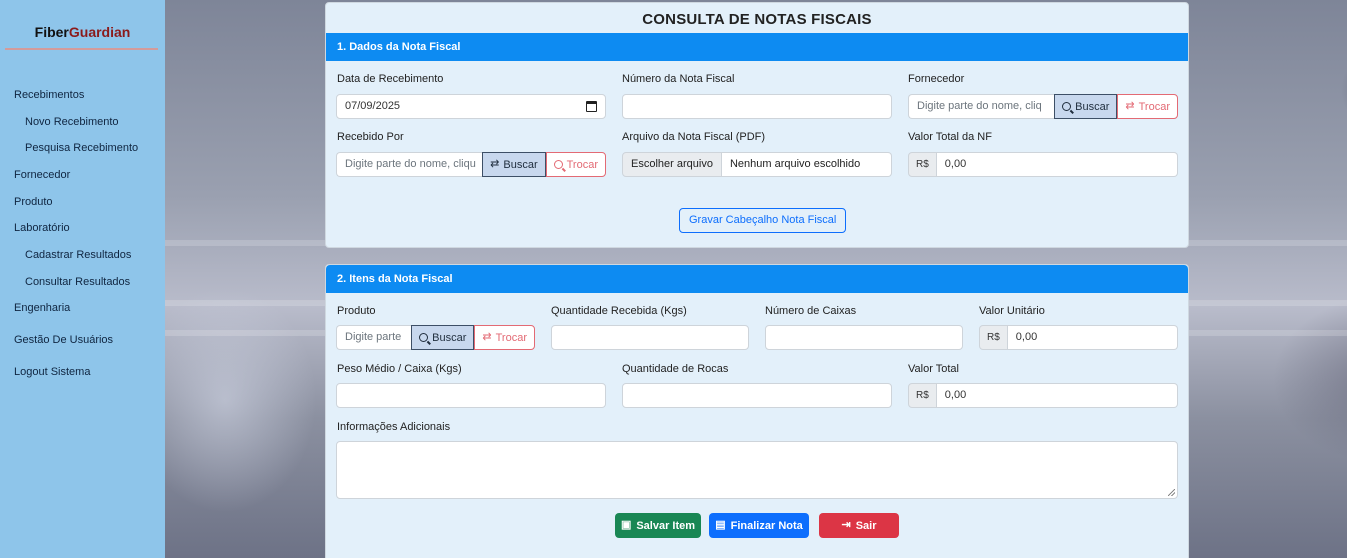 The height and width of the screenshot is (558, 1347). What do you see at coordinates (1057, 395) in the screenshot?
I see `valor-total-input: 0,00` at bounding box center [1057, 395].